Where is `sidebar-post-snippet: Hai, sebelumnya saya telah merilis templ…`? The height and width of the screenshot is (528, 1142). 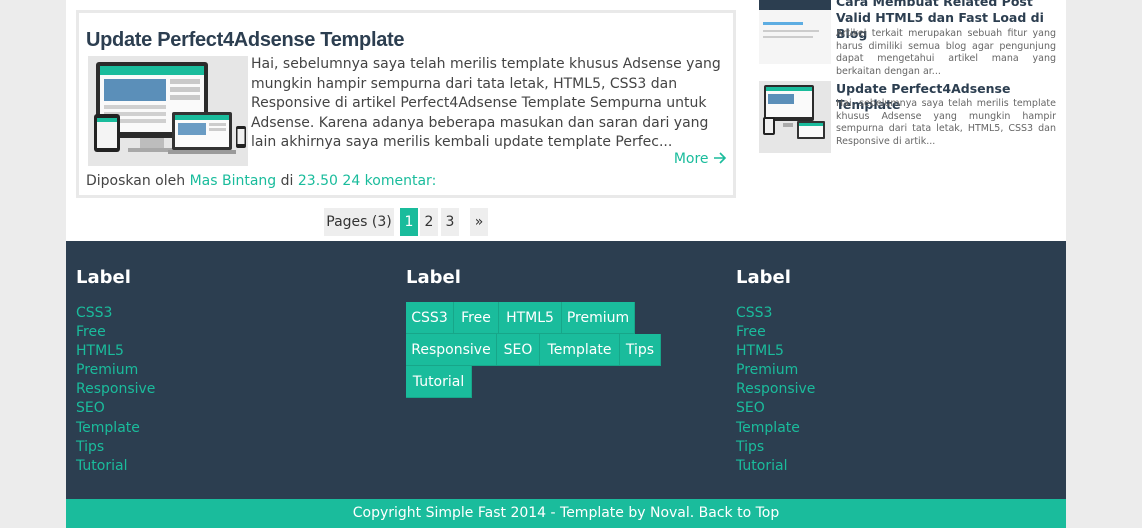 sidebar-post-snippet: Hai, sebelumnya saya telah merilis templ… is located at coordinates (946, 122).